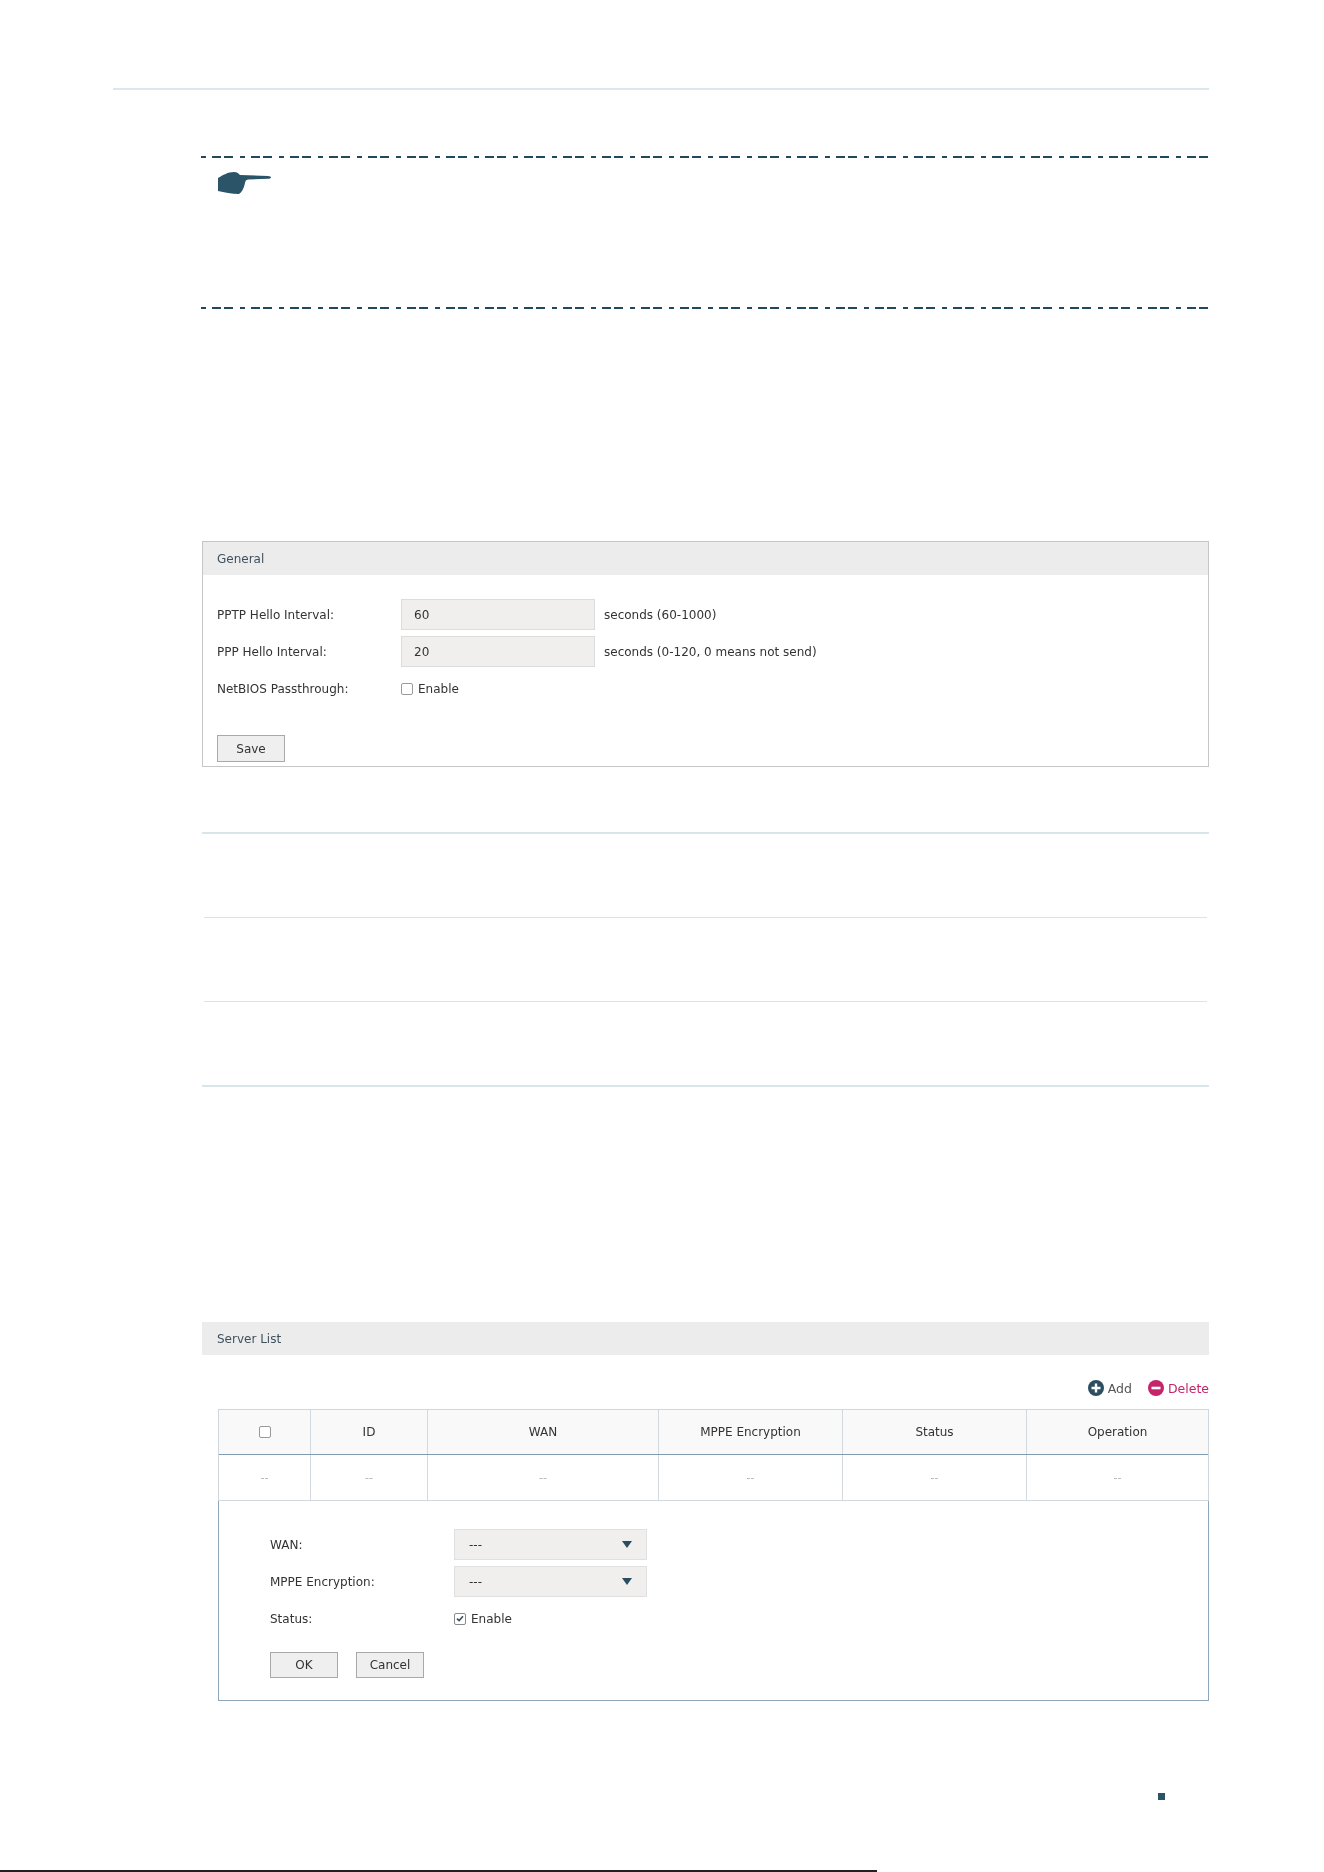  What do you see at coordinates (498, 614) in the screenshot?
I see `text-field: 60` at bounding box center [498, 614].